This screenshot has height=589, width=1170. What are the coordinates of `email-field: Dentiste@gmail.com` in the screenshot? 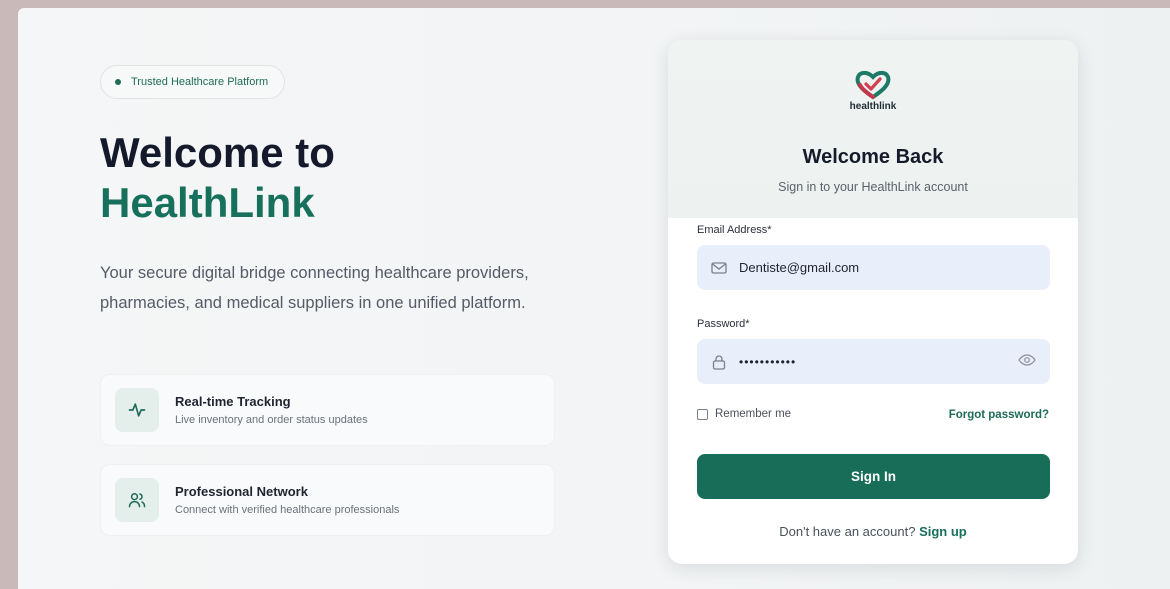 It's located at (873, 267).